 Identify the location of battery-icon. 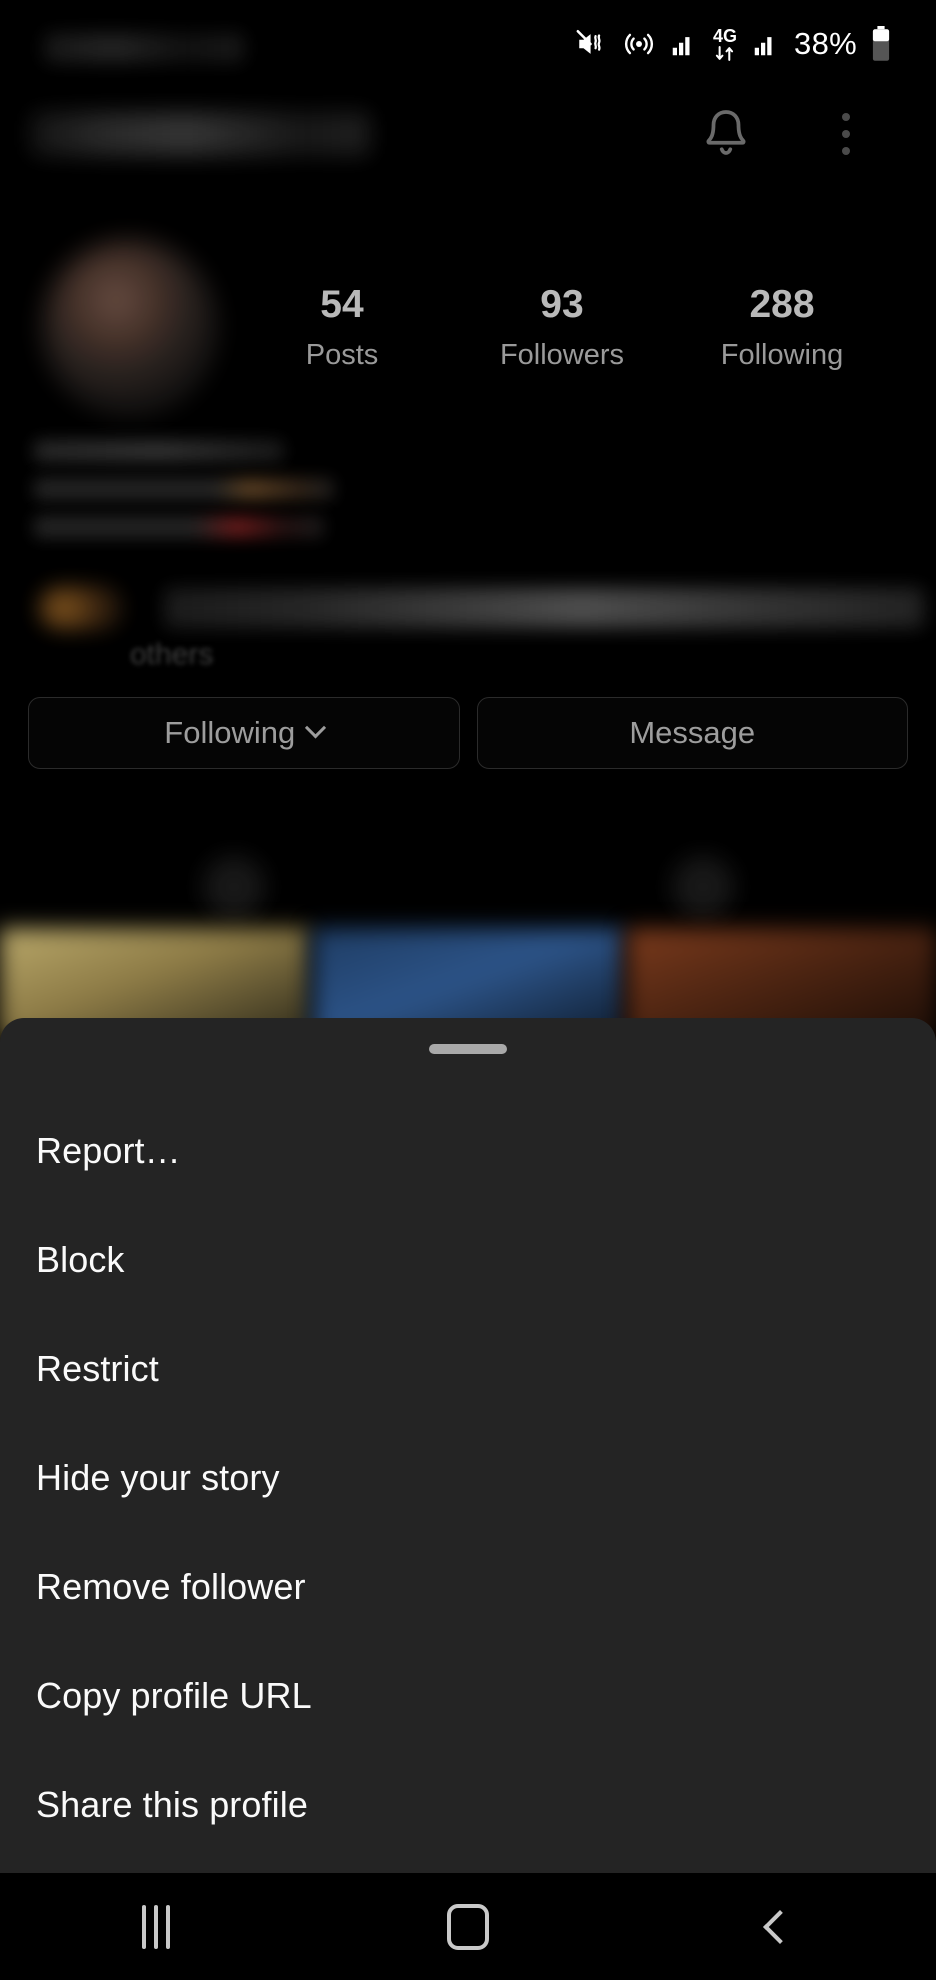
(881, 44).